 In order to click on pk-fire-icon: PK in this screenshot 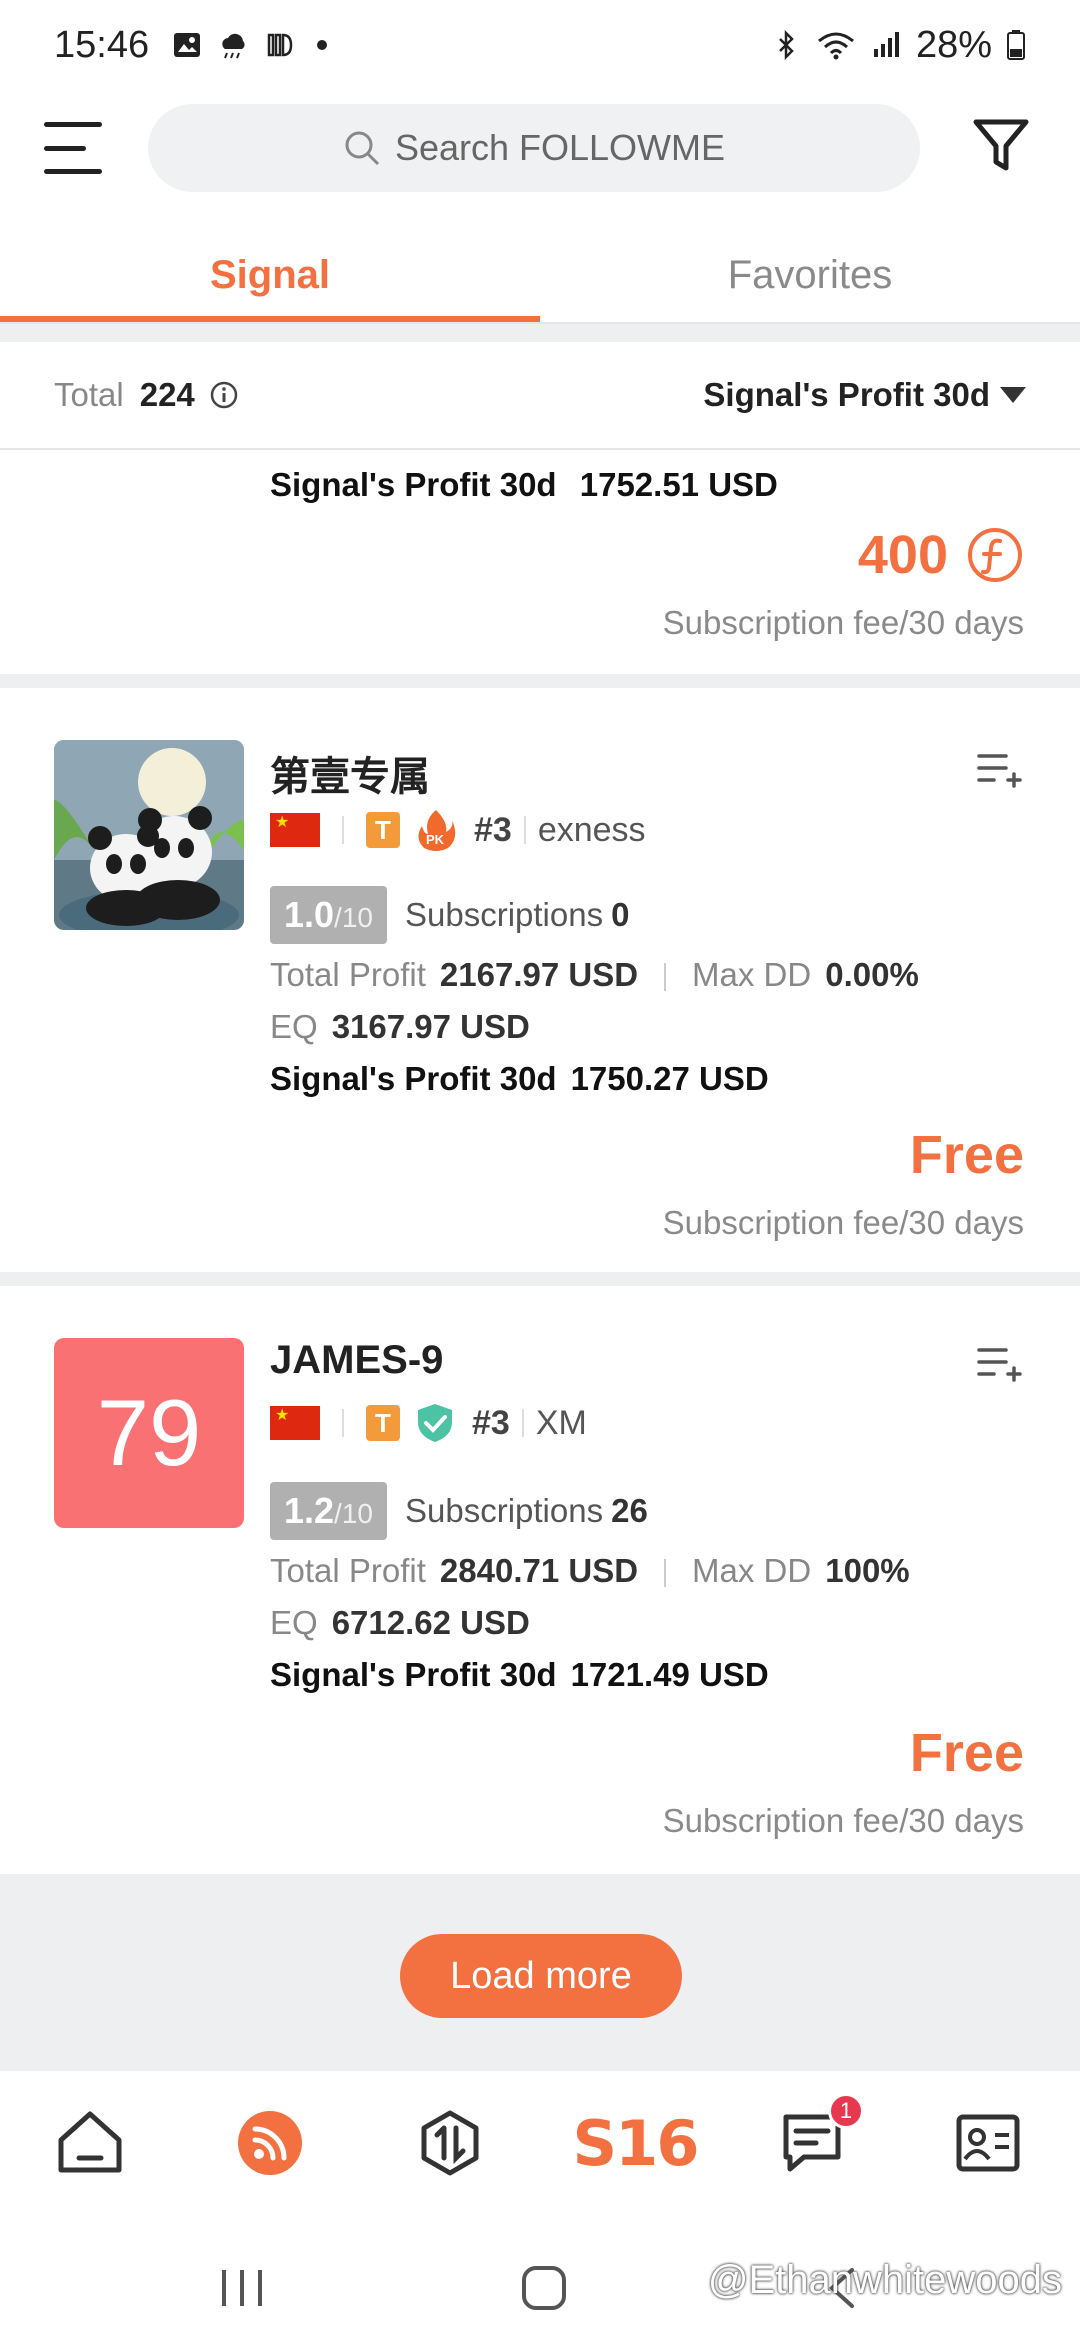, I will do `click(437, 830)`.